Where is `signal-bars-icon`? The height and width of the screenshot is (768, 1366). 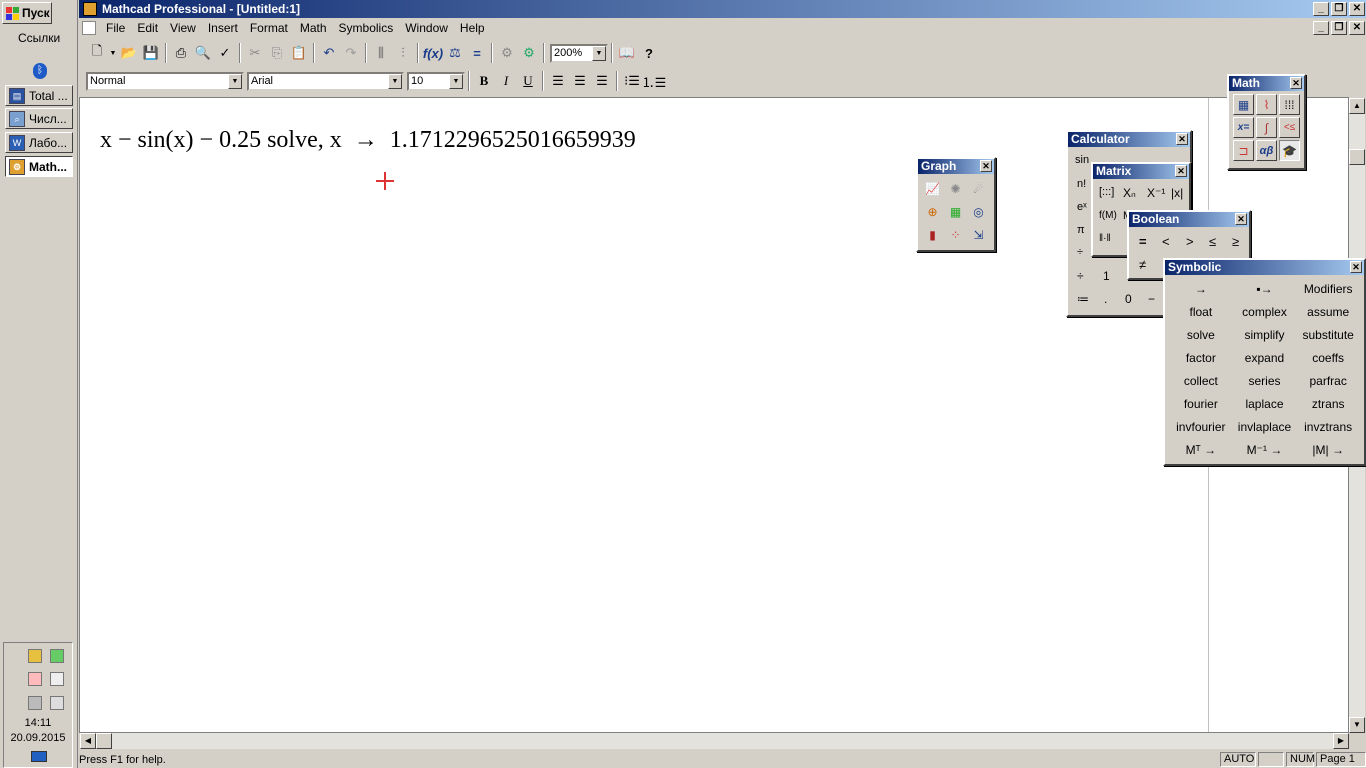 signal-bars-icon is located at coordinates (35, 703).